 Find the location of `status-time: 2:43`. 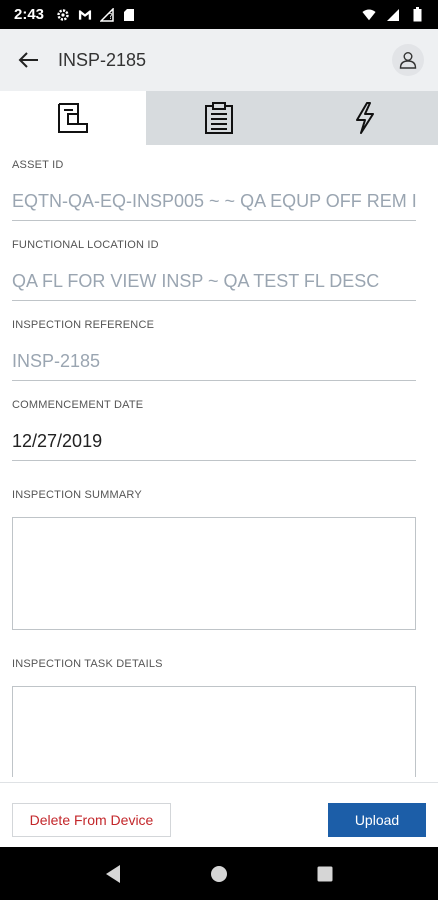

status-time: 2:43 is located at coordinates (29, 14).